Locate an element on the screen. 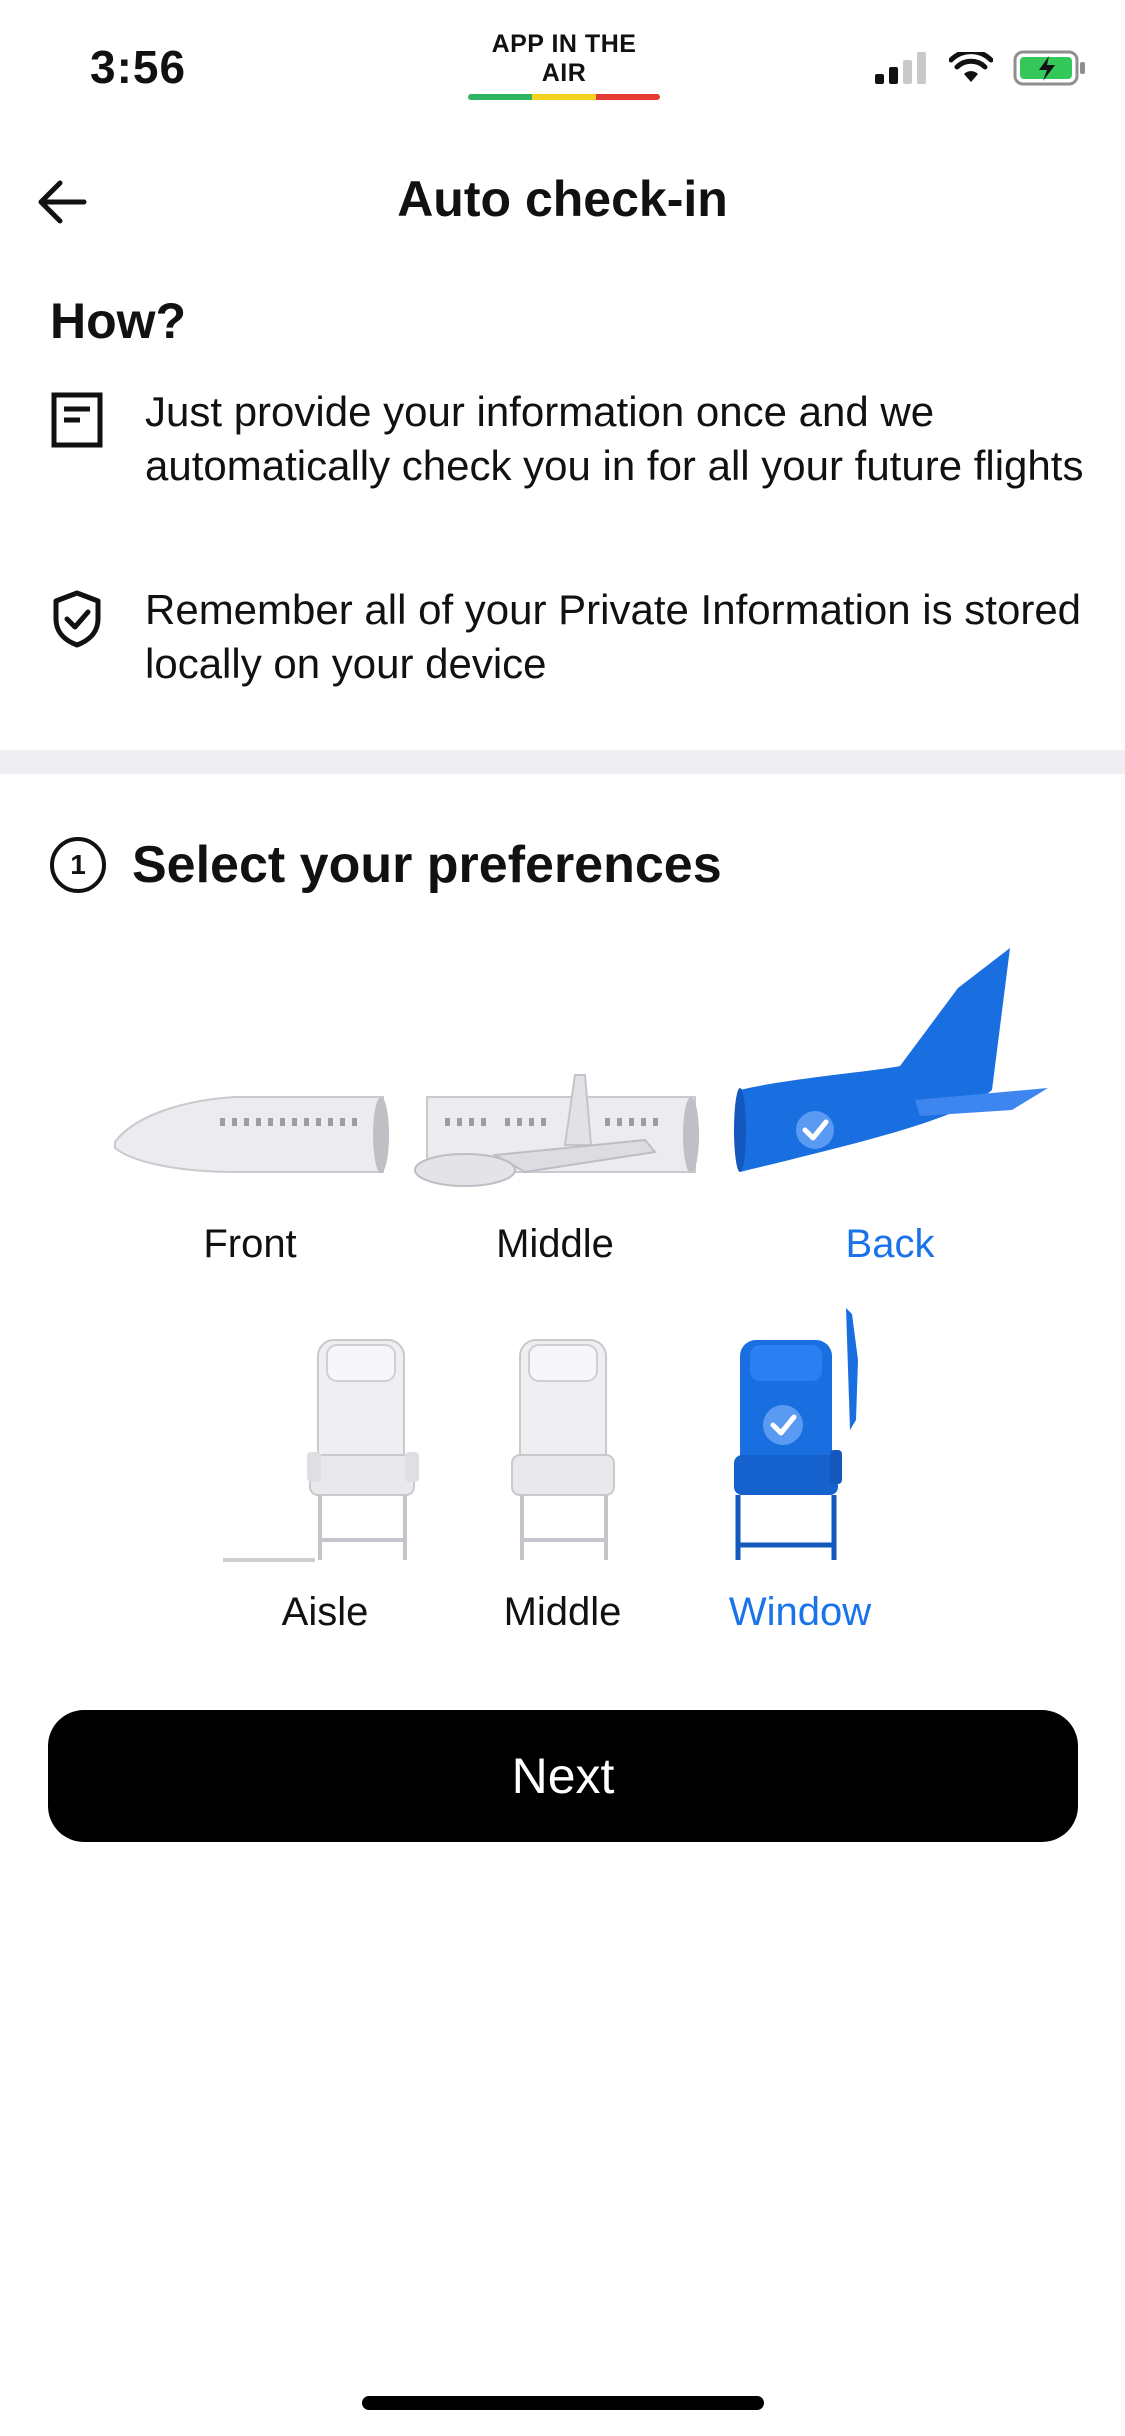  seat-option-label: Window is located at coordinates (800, 1612).